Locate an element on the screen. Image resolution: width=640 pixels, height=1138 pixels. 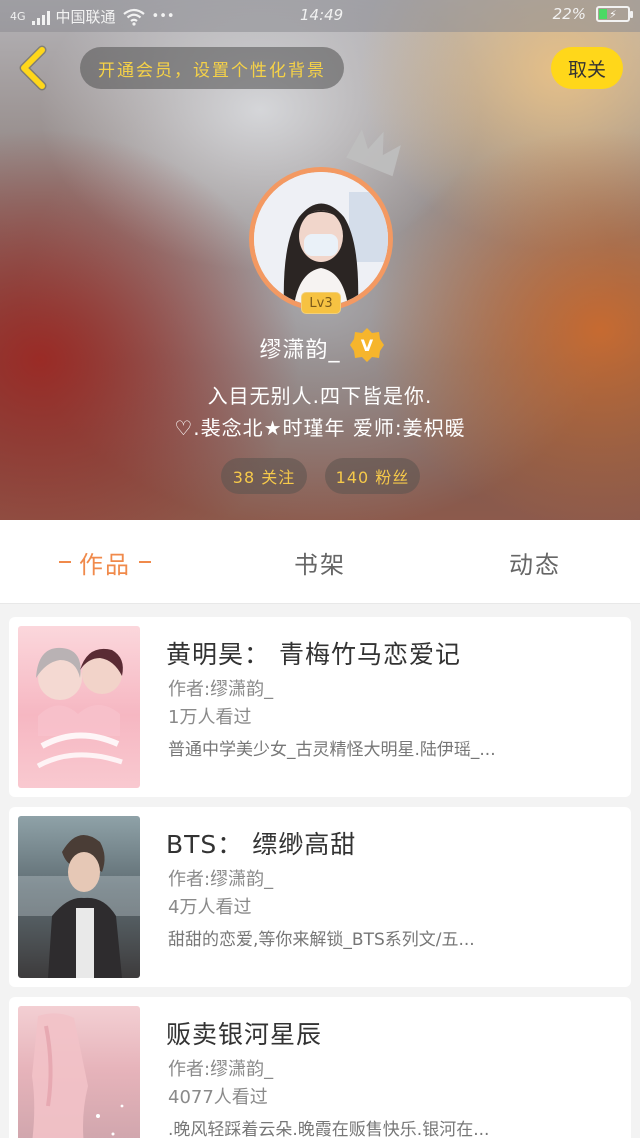
book-title: 黄明昊： 青梅竹马恋爱记 is located at coordinates (313, 654).